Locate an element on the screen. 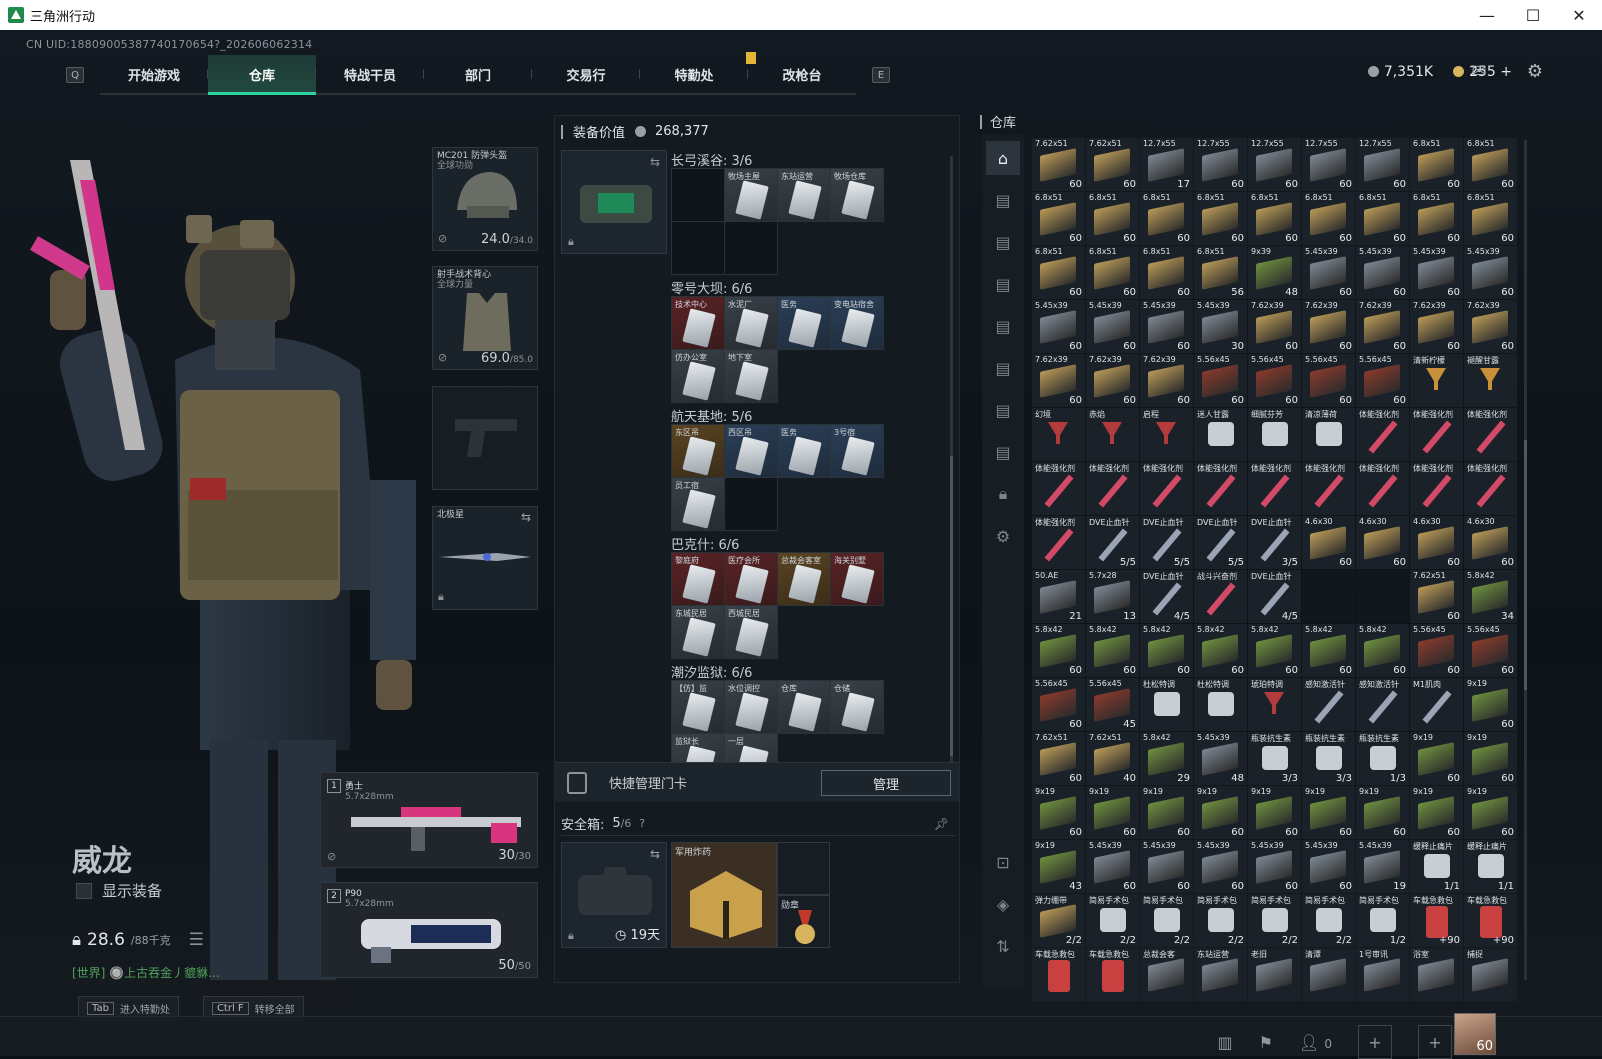  swap-icon: ⇆ is located at coordinates (655, 162).